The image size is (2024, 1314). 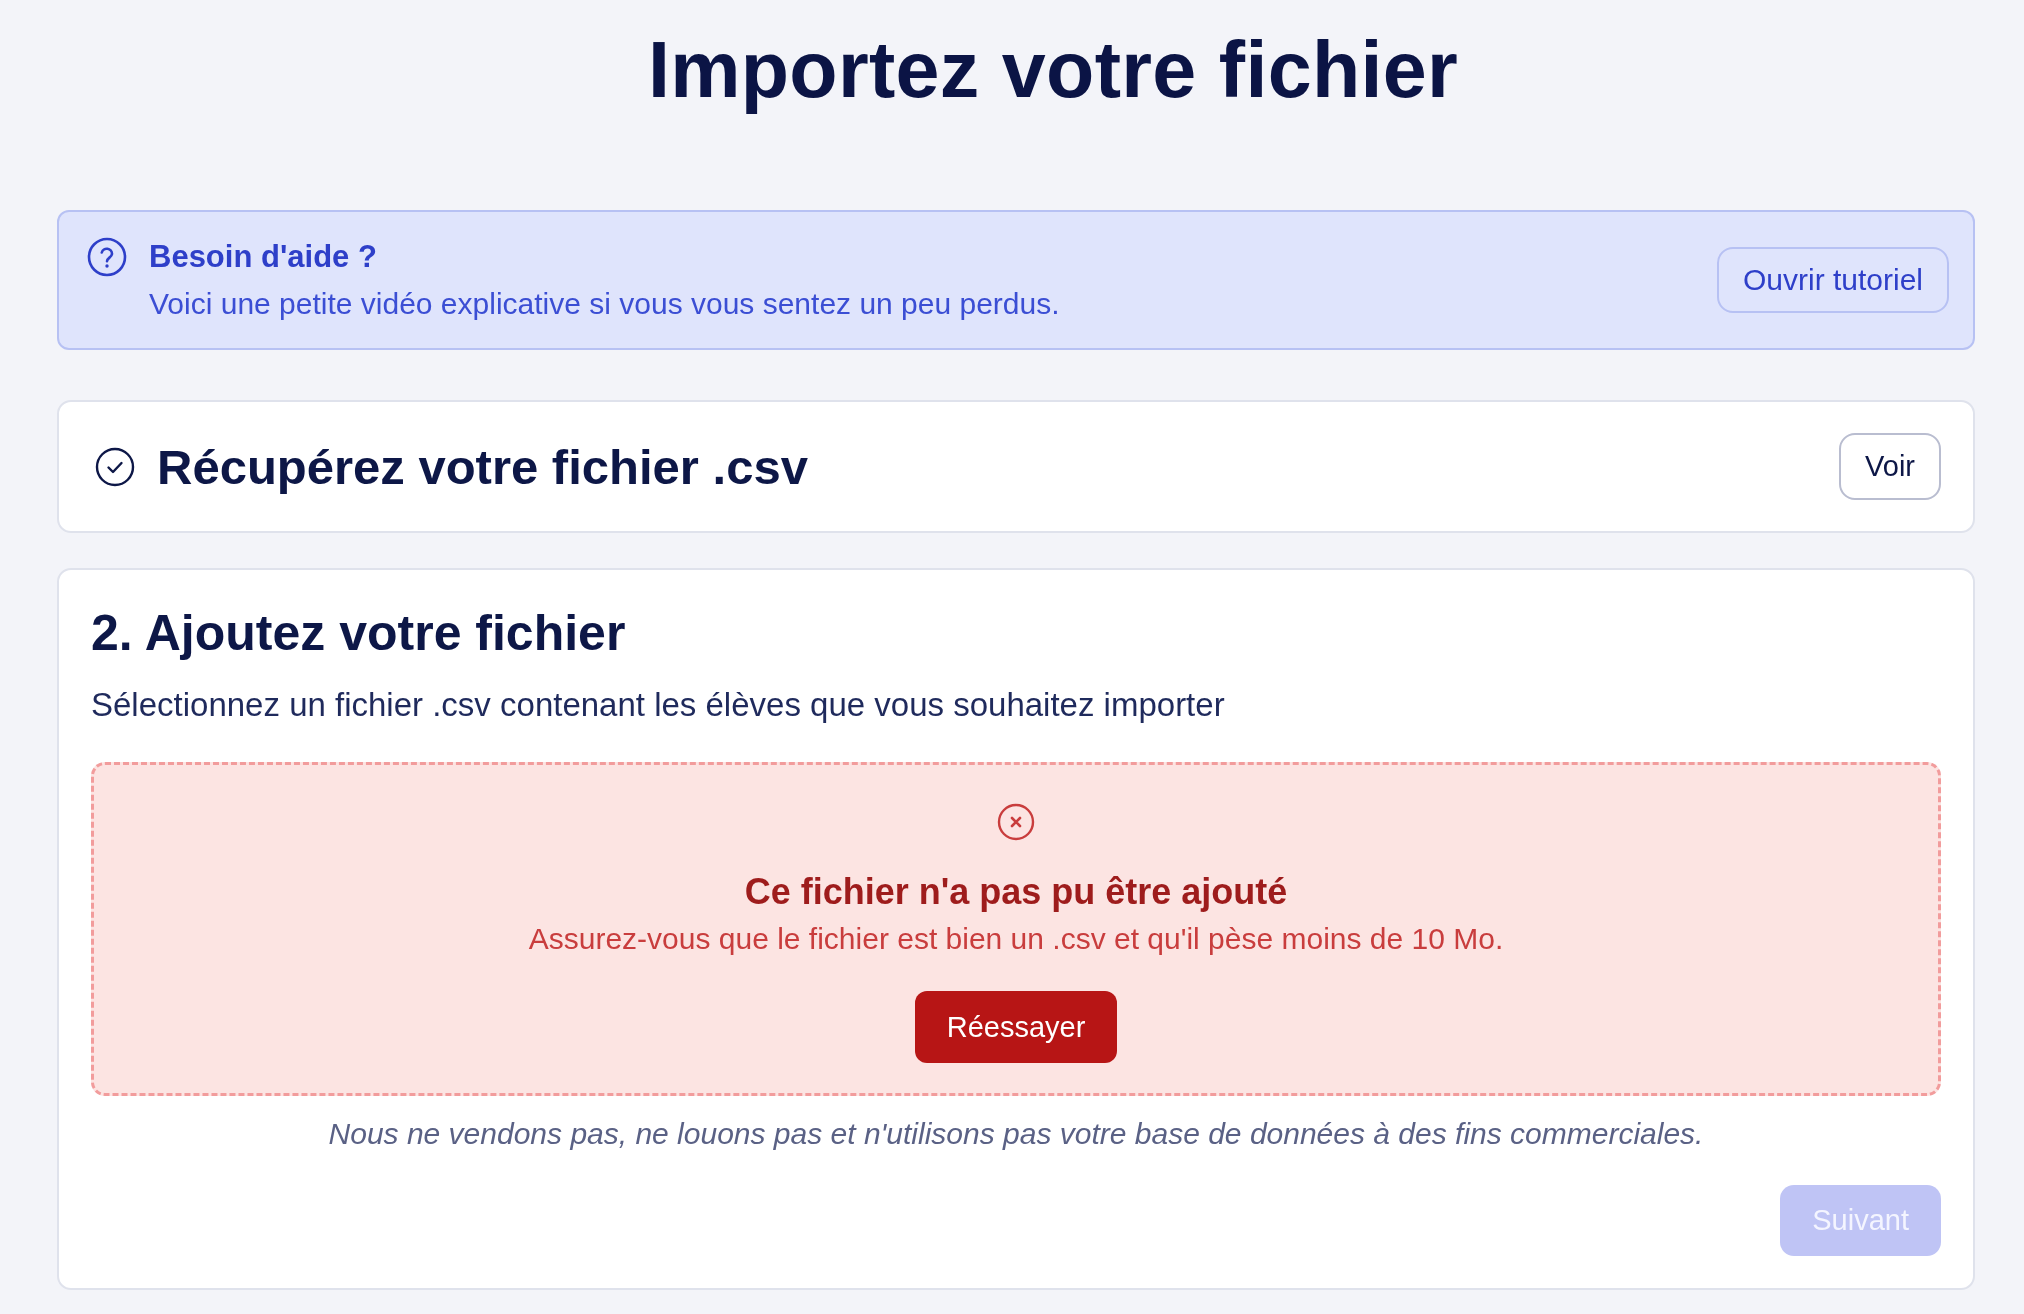 I want to click on step-title: 2. Ajoutez votre fichier, so click(x=359, y=633).